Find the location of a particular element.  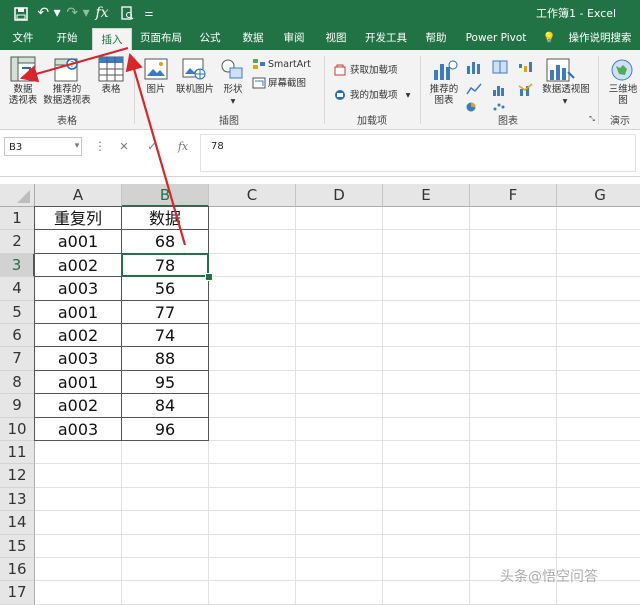

cell-g13 is located at coordinates (598, 500).